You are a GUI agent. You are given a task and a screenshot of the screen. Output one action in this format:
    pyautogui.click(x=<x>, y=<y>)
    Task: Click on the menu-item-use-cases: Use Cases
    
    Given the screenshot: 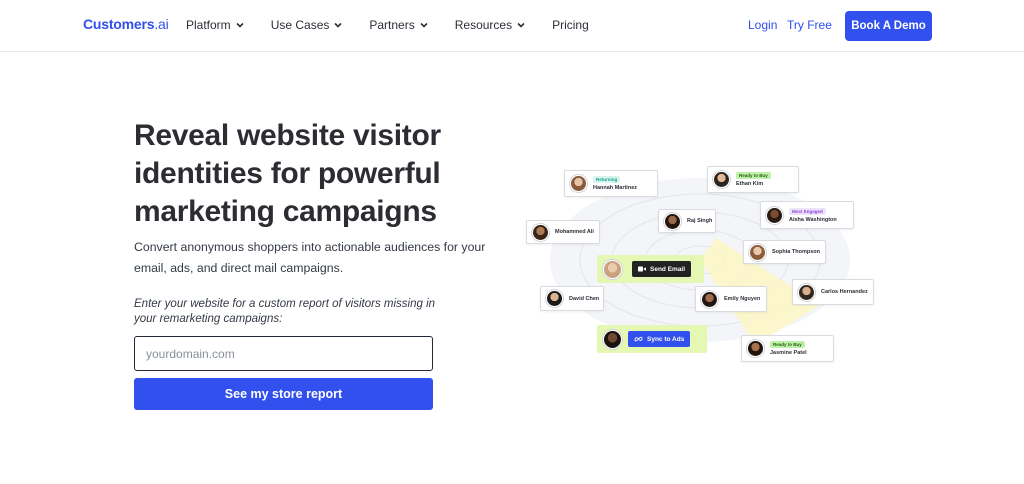 What is the action you would take?
    pyautogui.click(x=308, y=25)
    